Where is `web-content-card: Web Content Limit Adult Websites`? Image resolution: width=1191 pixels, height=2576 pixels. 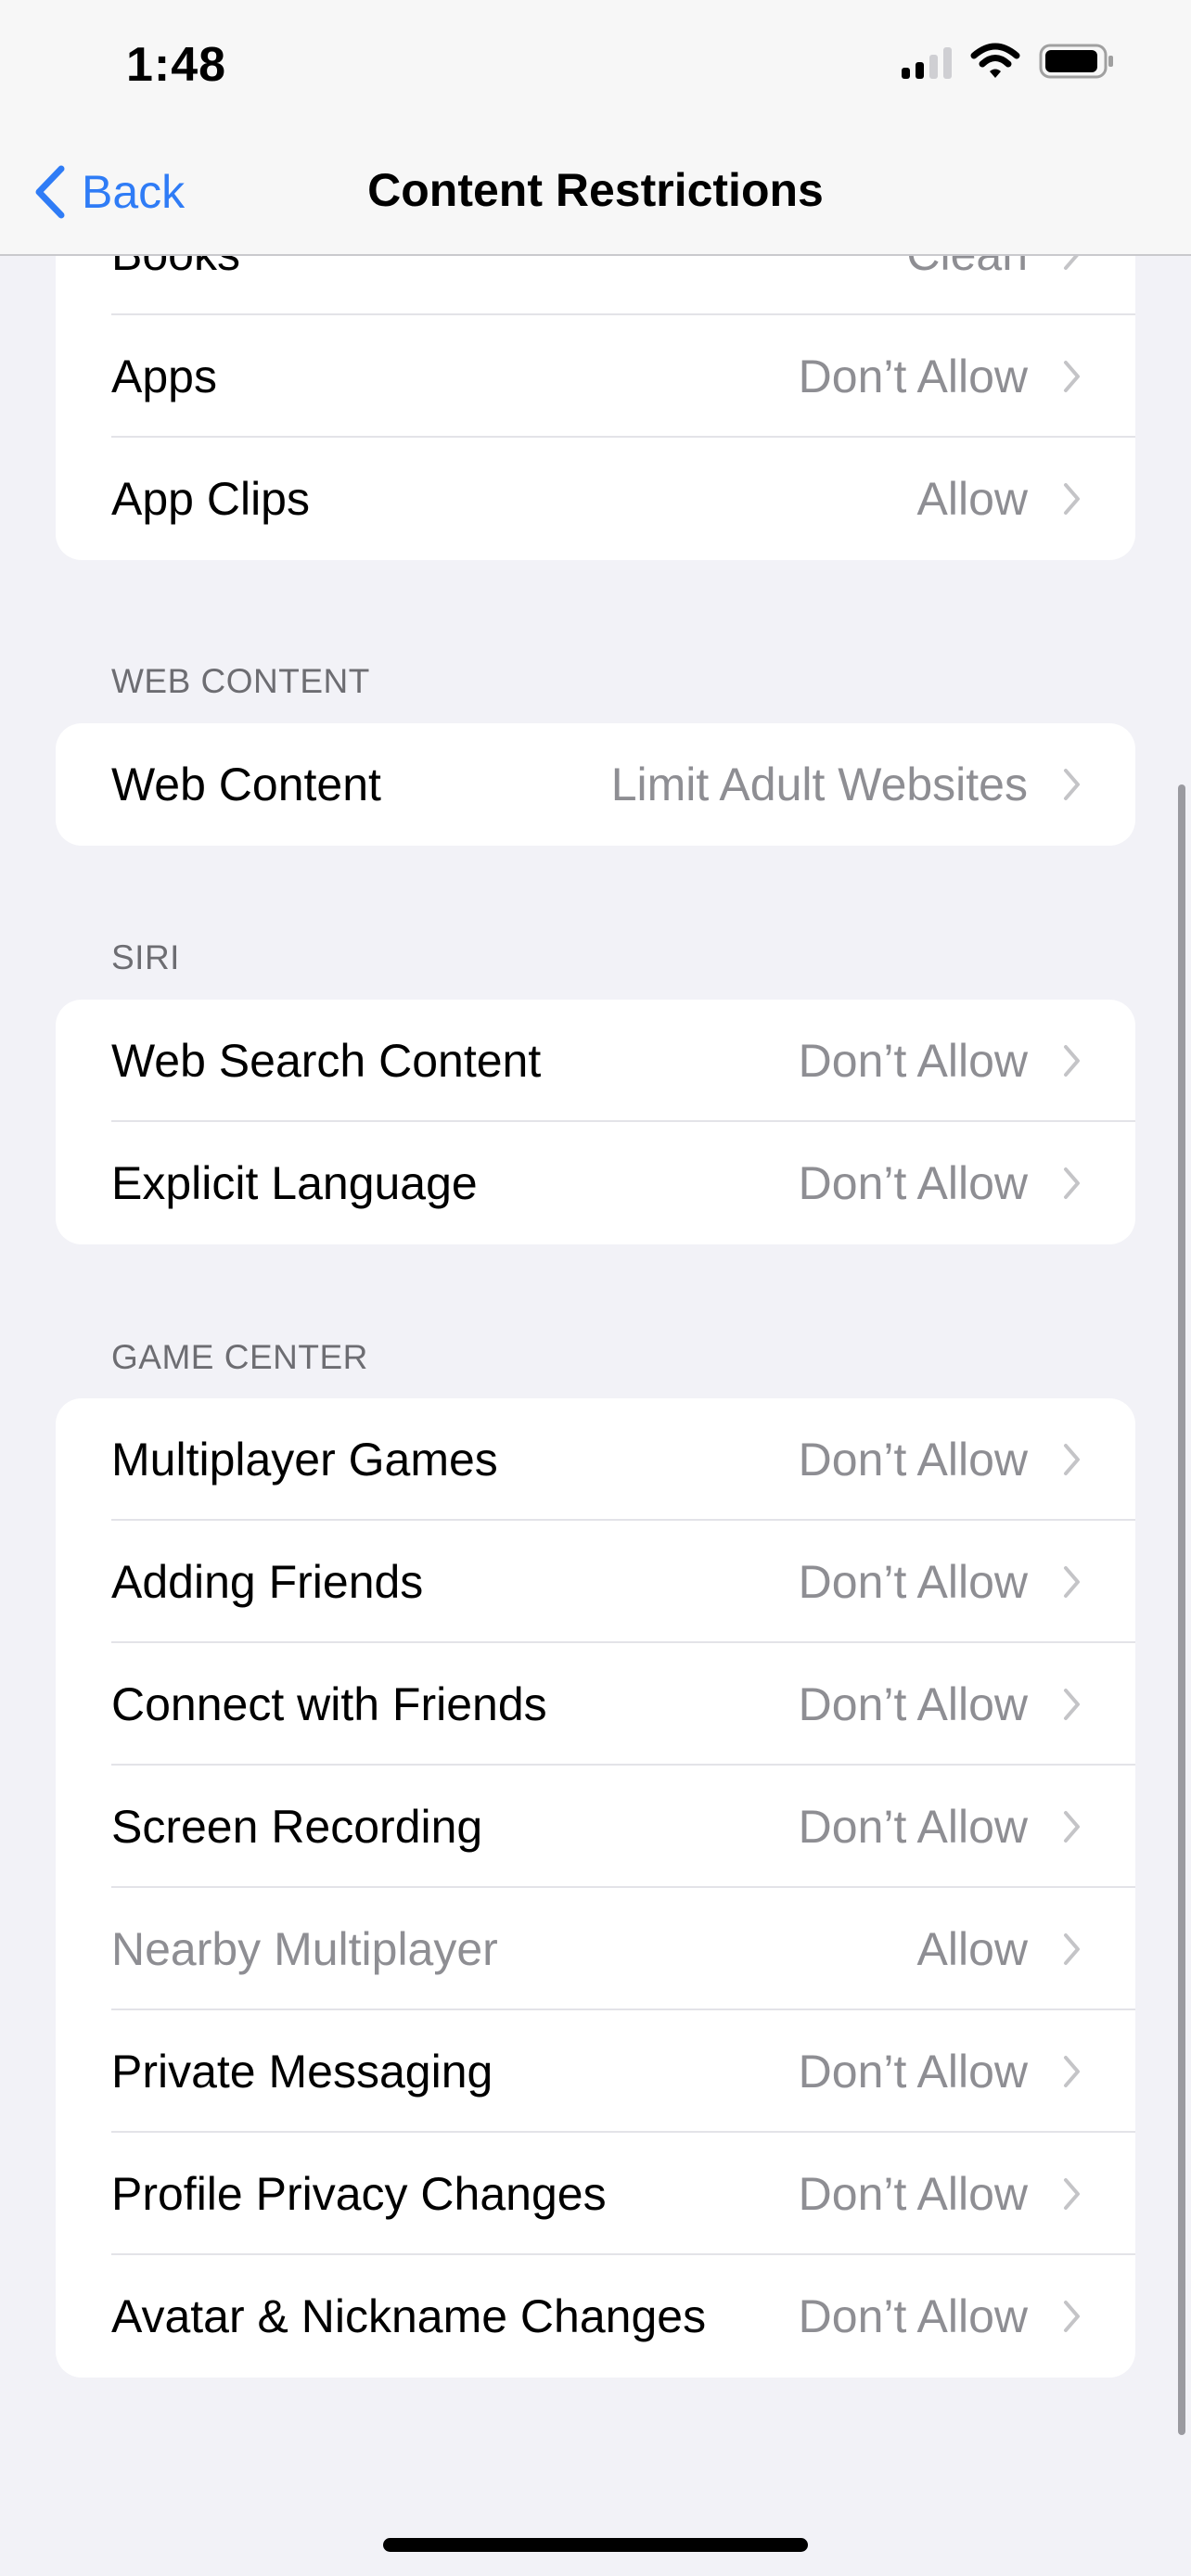 web-content-card: Web Content Limit Adult Websites is located at coordinates (595, 784).